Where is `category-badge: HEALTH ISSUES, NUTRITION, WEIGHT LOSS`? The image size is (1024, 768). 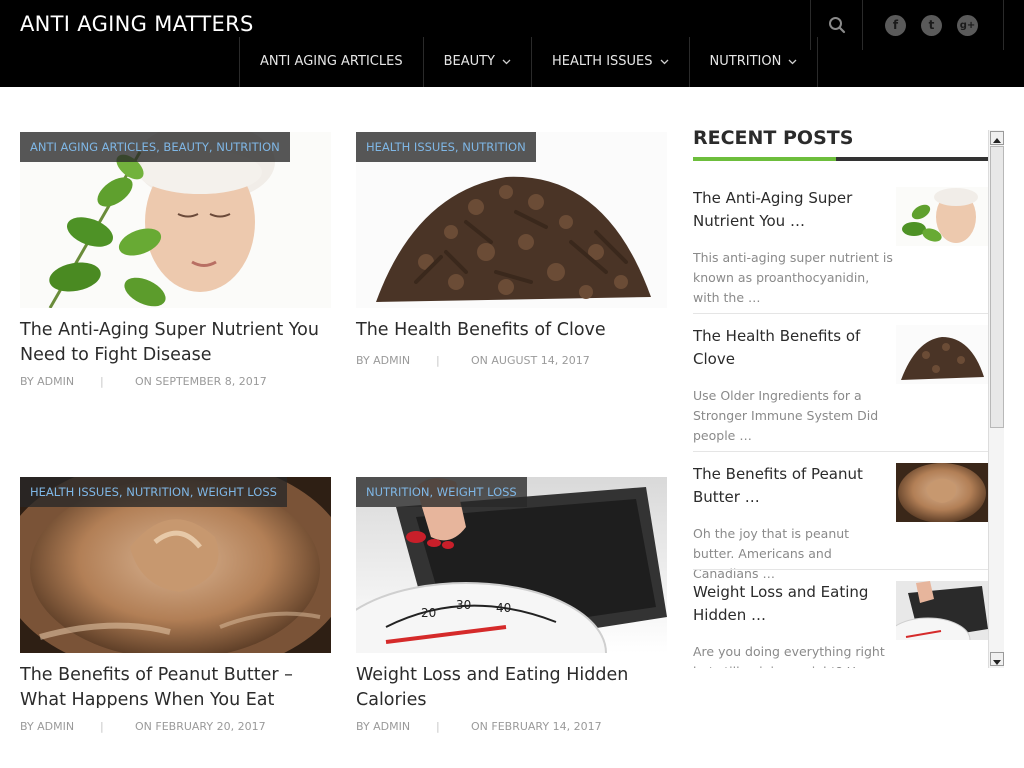 category-badge: HEALTH ISSUES, NUTRITION, WEIGHT LOSS is located at coordinates (153, 492).